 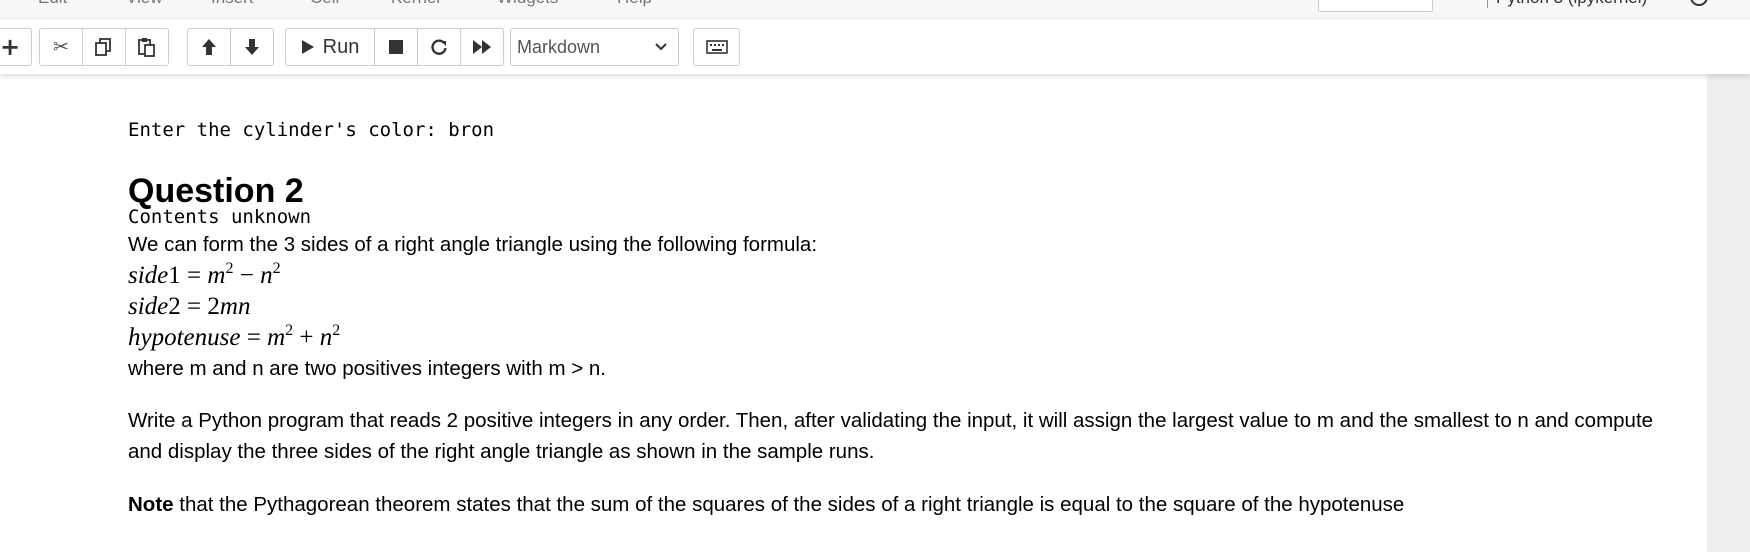 I want to click on arrow-down-icon, so click(x=252, y=47).